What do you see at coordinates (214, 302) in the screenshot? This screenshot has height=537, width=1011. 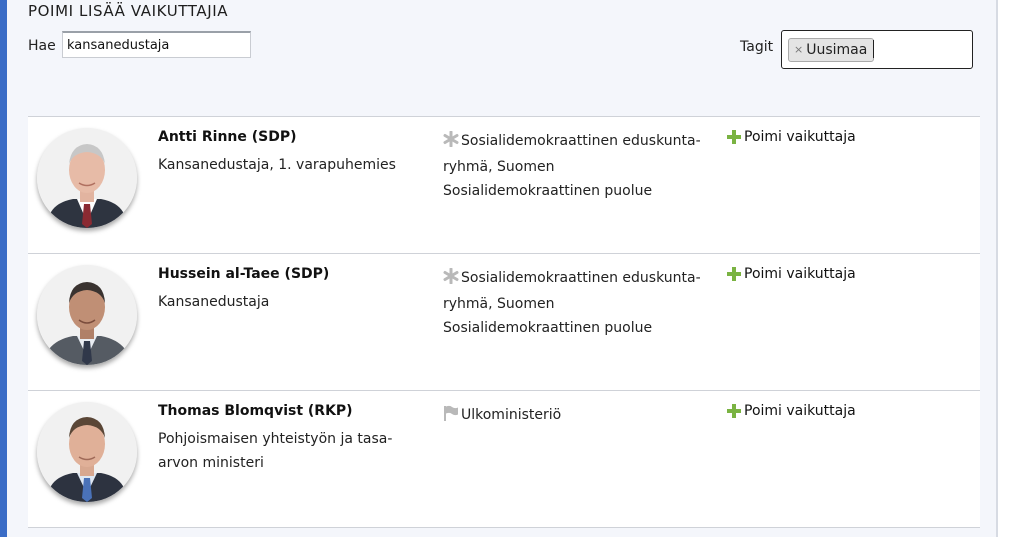 I see `person-role: Kansanedustaja` at bounding box center [214, 302].